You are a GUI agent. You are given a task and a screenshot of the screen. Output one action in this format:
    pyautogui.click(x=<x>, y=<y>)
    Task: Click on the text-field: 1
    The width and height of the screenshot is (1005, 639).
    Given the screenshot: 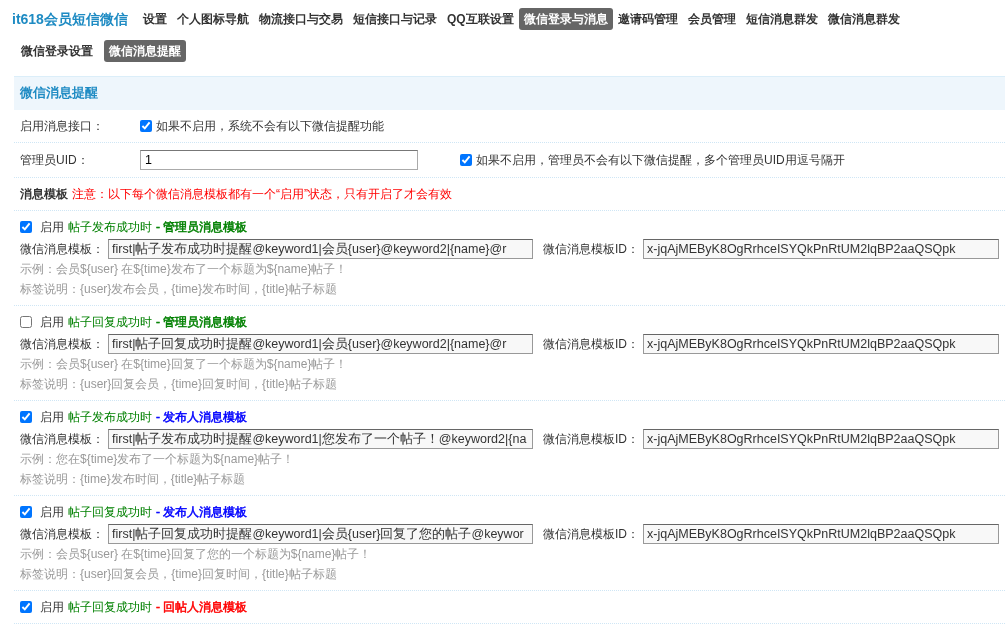 What is the action you would take?
    pyautogui.click(x=279, y=159)
    